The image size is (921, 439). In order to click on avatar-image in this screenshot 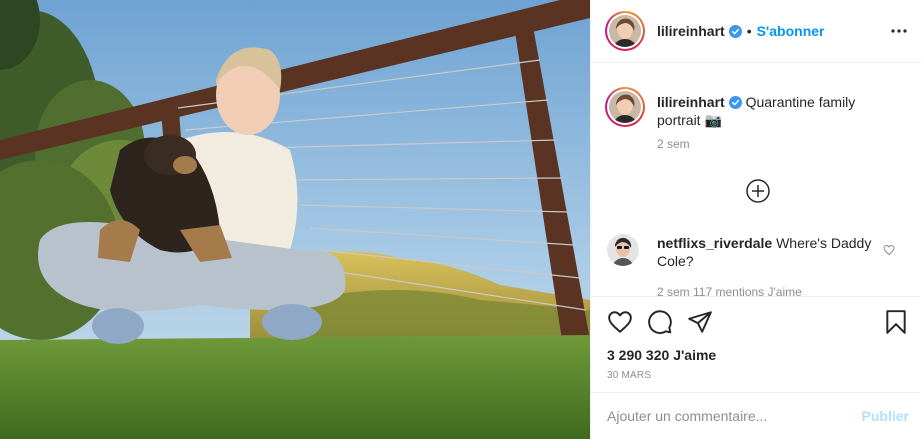, I will do `click(625, 31)`.